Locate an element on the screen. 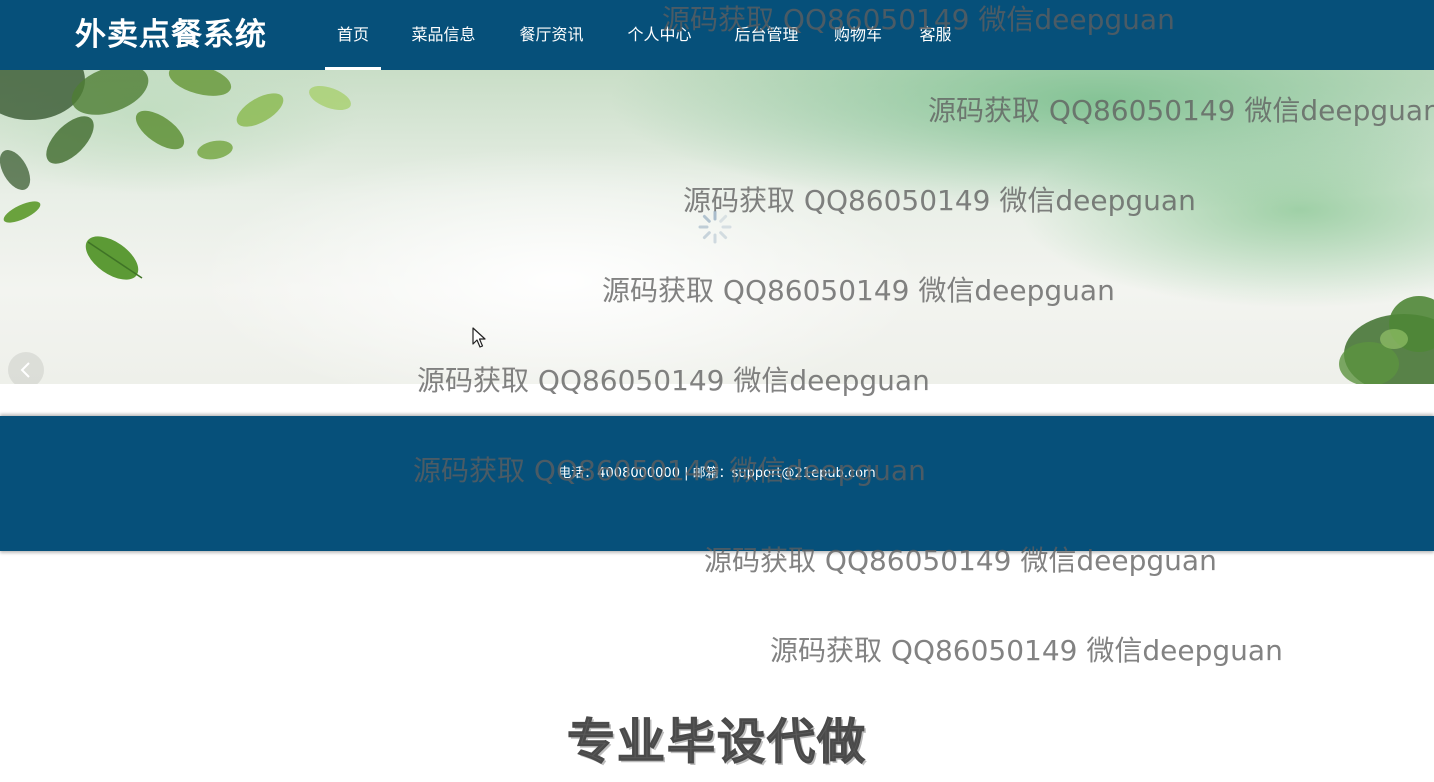 The width and height of the screenshot is (1434, 782). carousel-prev-button is located at coordinates (26, 368).